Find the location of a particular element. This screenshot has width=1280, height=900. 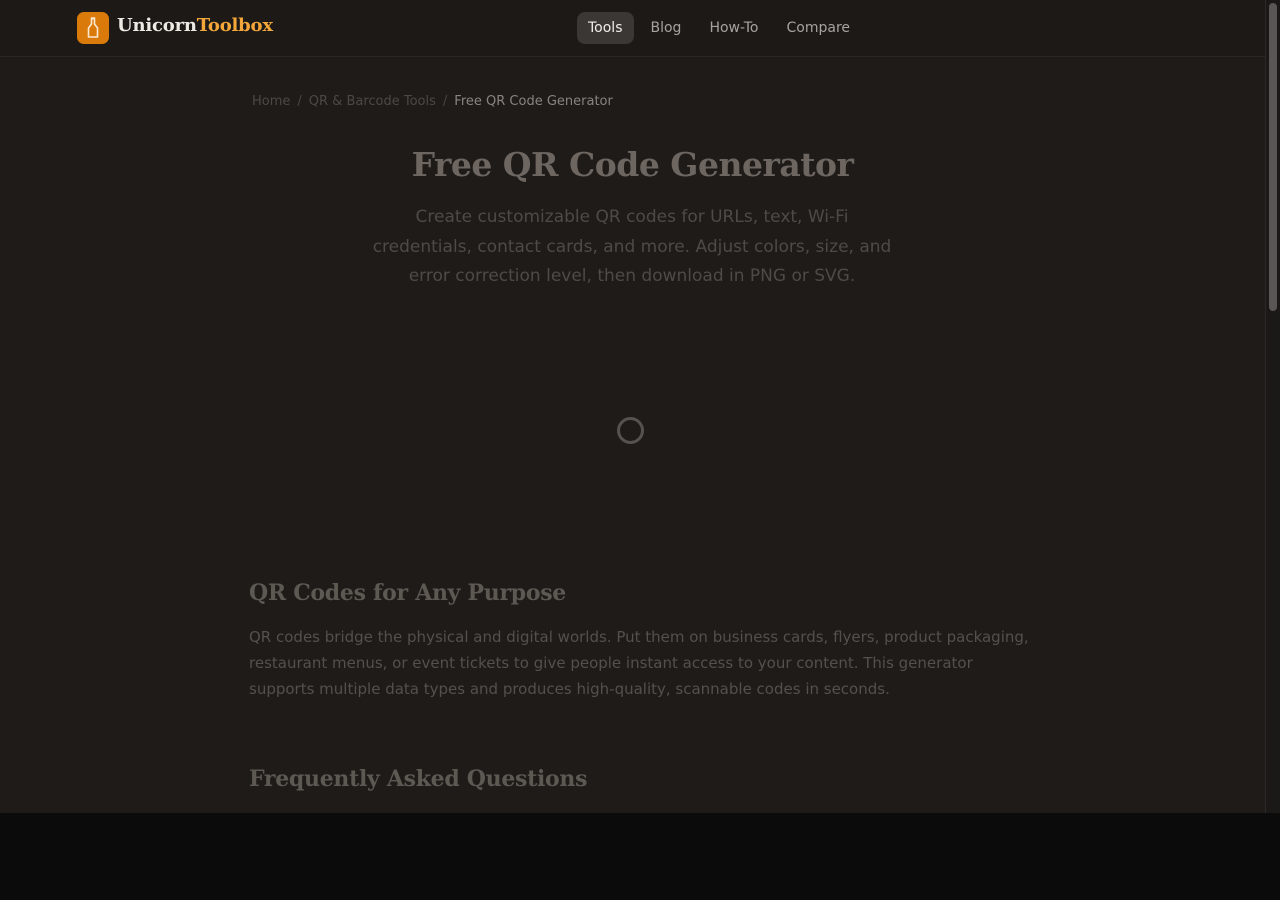

loading-spinner-icon is located at coordinates (630, 430).